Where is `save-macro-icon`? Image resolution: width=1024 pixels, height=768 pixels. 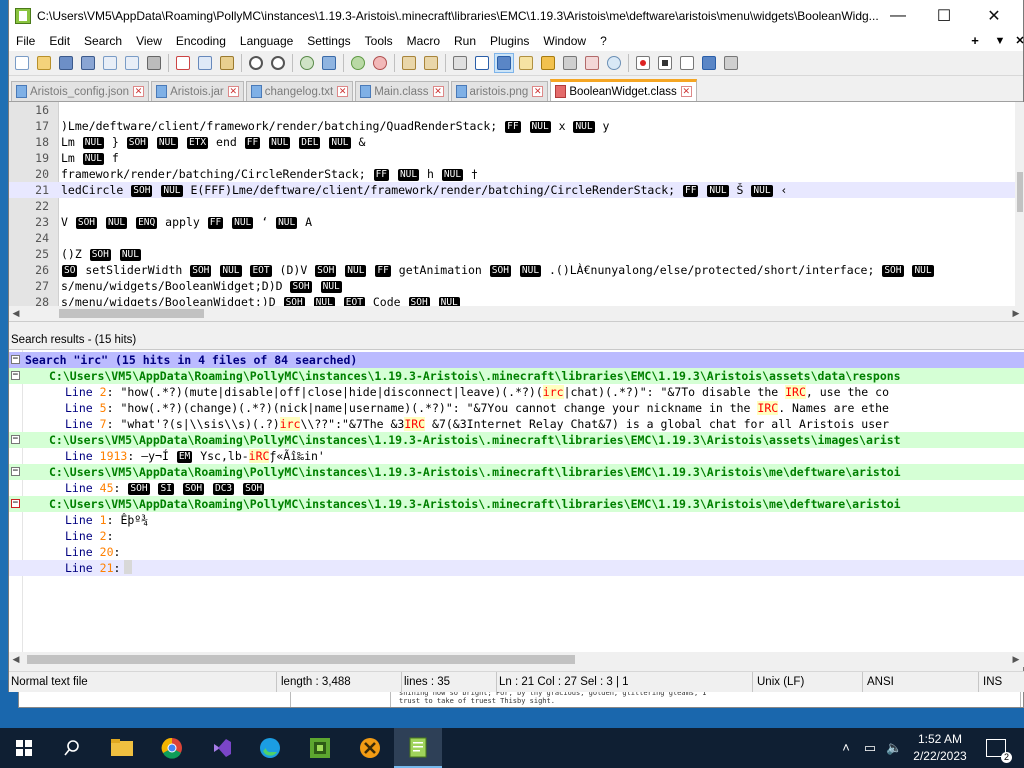 save-macro-icon is located at coordinates (731, 63).